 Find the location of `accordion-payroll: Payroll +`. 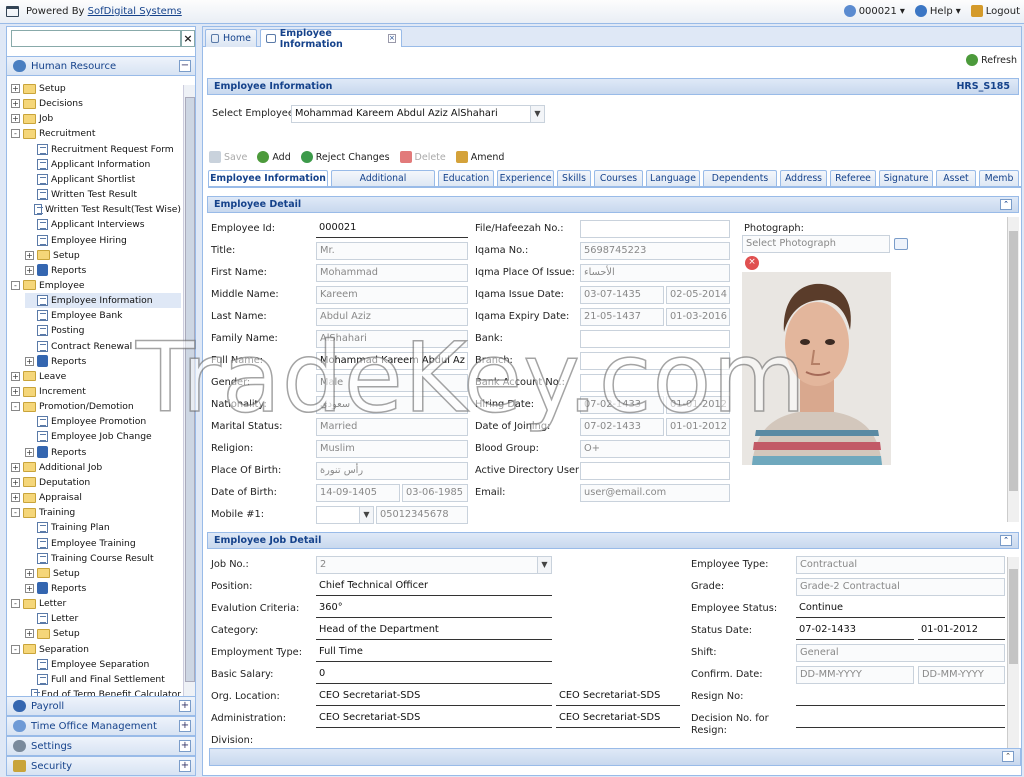

accordion-payroll: Payroll + is located at coordinates (101, 706).